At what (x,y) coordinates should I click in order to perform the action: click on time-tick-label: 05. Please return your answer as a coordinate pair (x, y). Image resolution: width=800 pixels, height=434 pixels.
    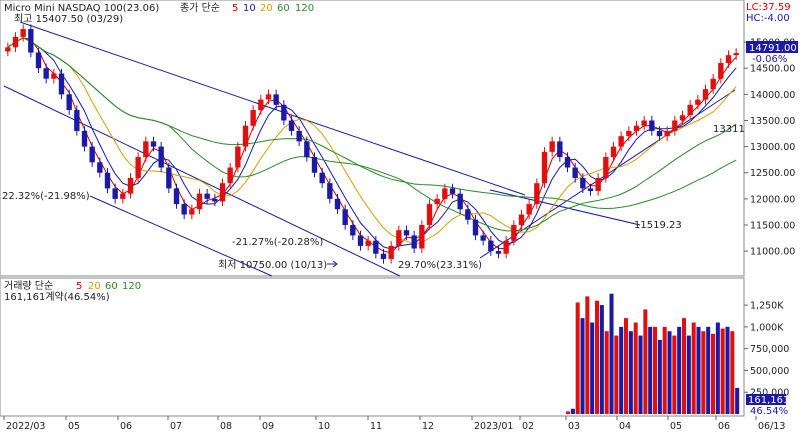
    Looking at the image, I should click on (74, 426).